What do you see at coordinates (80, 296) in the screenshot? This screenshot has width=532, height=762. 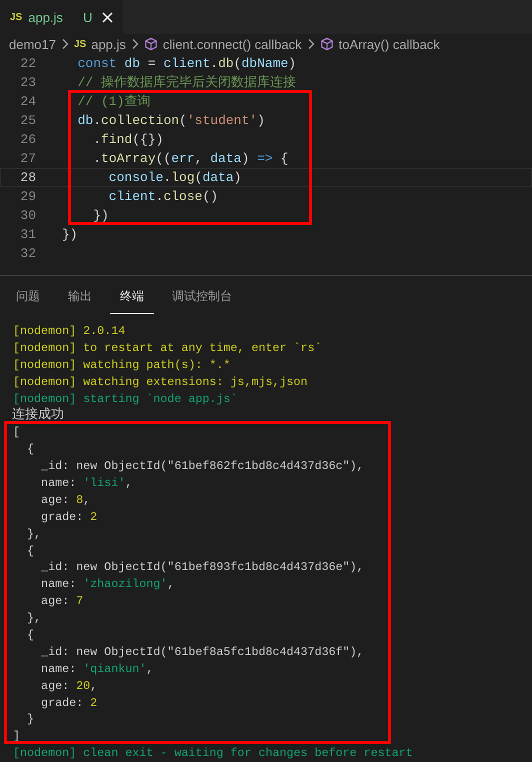 I see `panel-tab: 输出` at bounding box center [80, 296].